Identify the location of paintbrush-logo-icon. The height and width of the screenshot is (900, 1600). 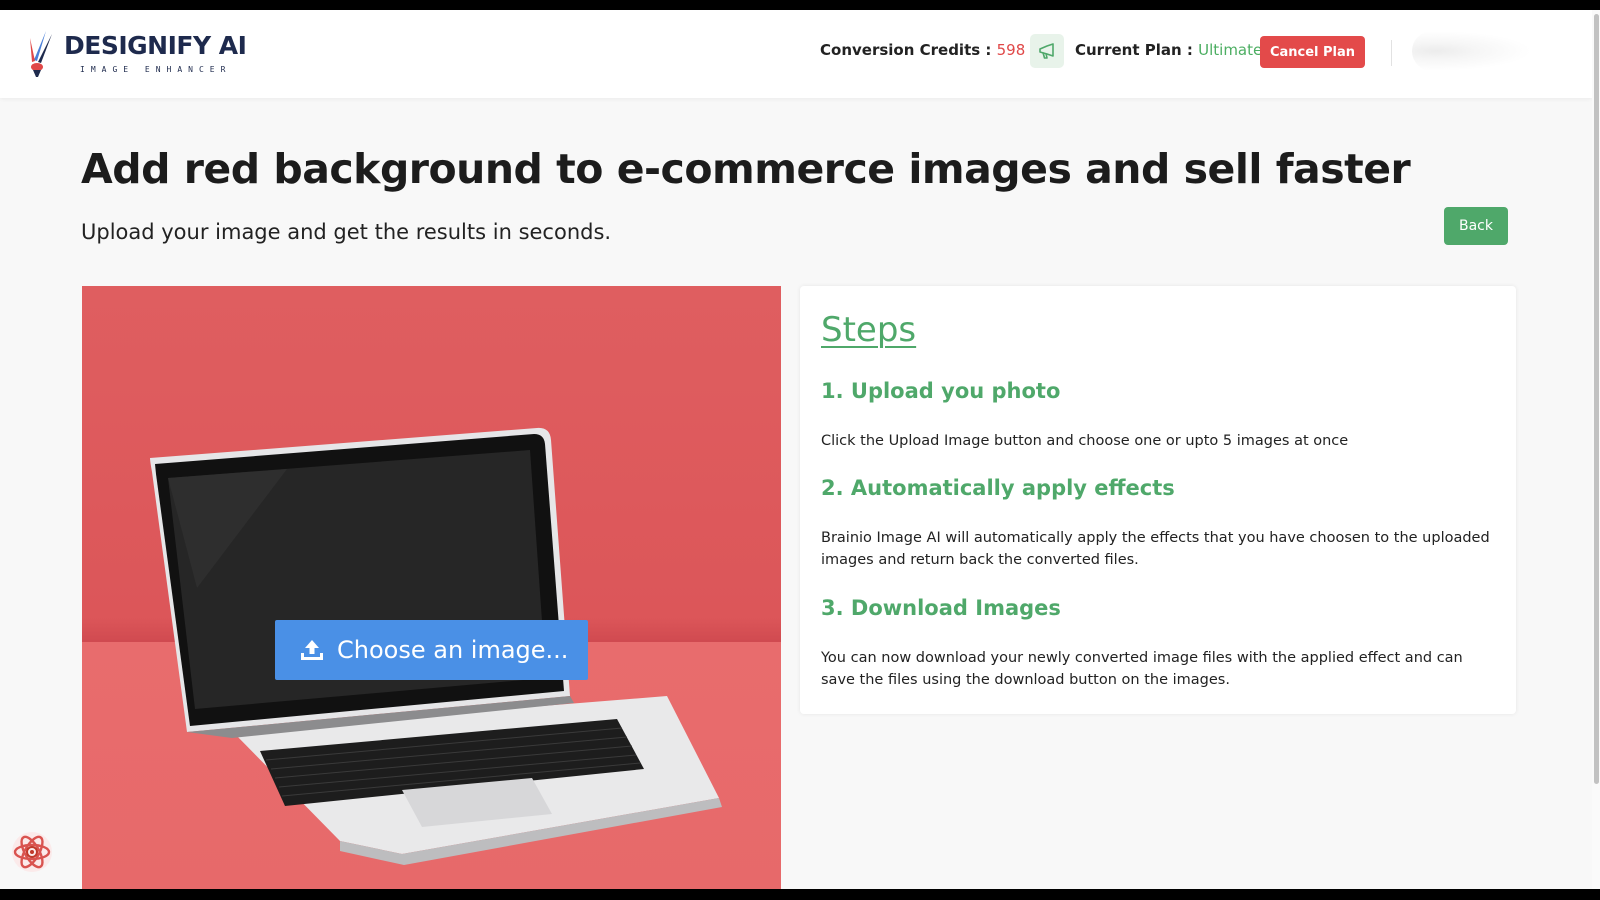
(41, 54).